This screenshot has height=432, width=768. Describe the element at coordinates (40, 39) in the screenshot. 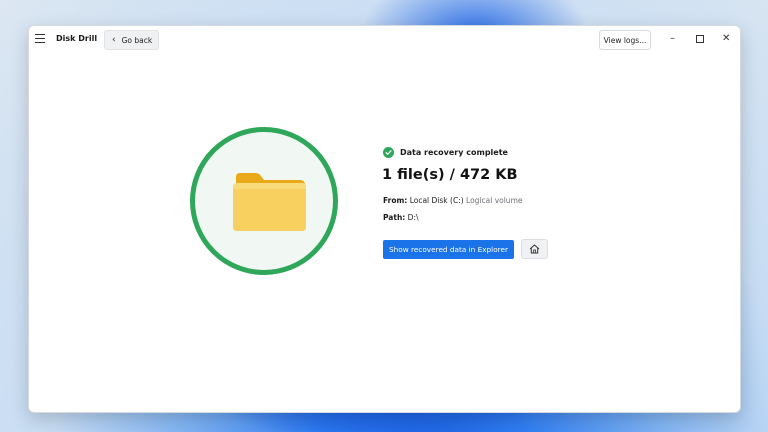

I see `hamburger-menu-icon` at that location.